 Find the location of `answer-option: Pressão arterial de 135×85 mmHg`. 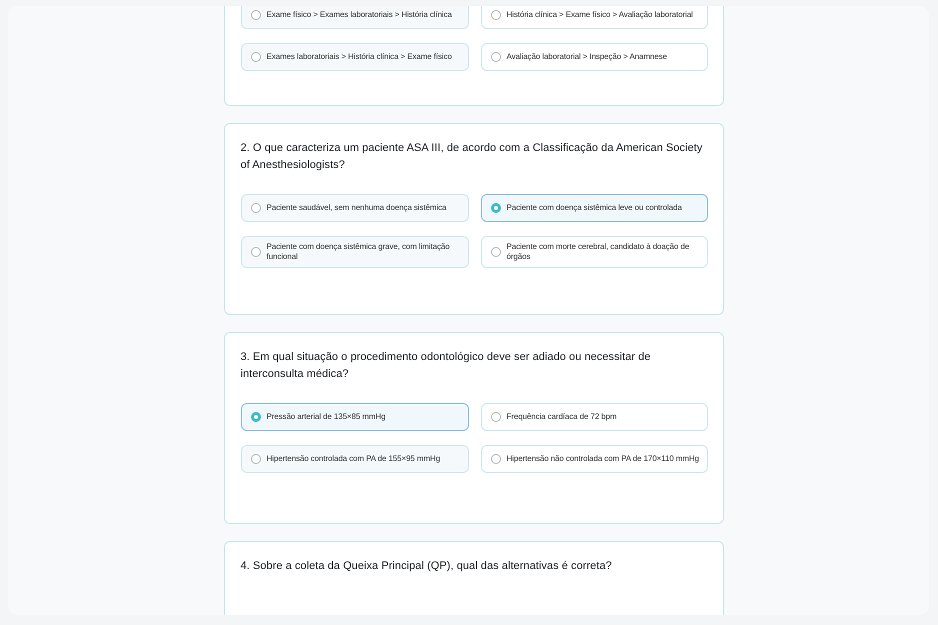

answer-option: Pressão arterial de 135×85 mmHg is located at coordinates (354, 417).